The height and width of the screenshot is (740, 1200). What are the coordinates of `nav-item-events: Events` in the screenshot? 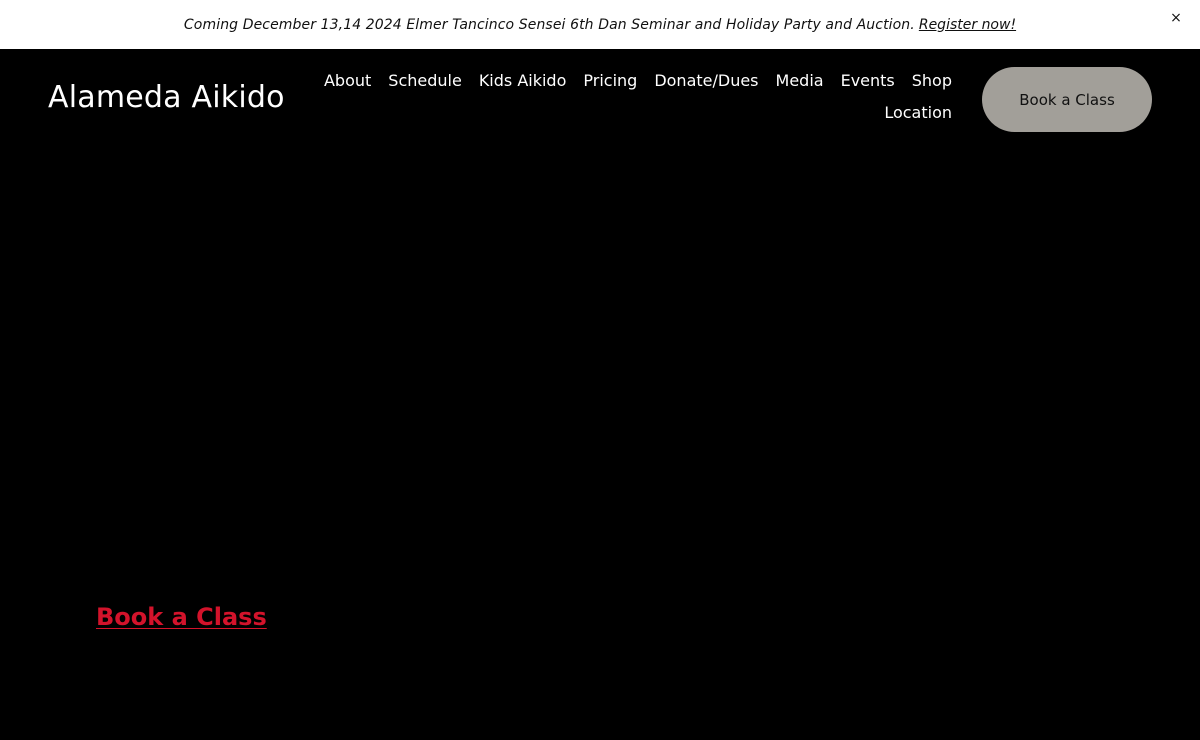 It's located at (868, 81).